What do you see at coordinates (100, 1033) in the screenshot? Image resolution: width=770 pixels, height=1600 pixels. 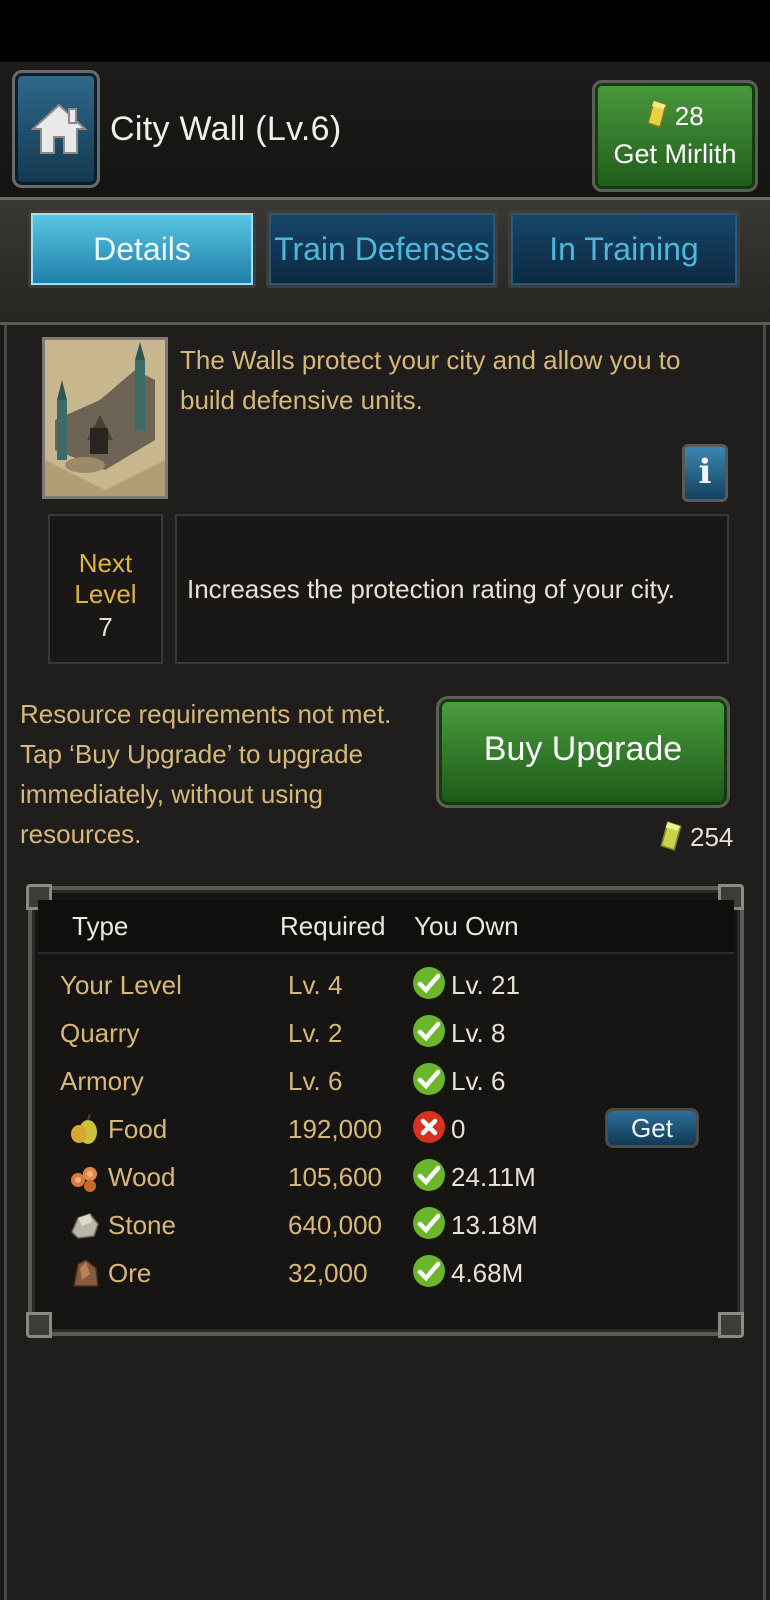 I see `row-type: Quarry` at bounding box center [100, 1033].